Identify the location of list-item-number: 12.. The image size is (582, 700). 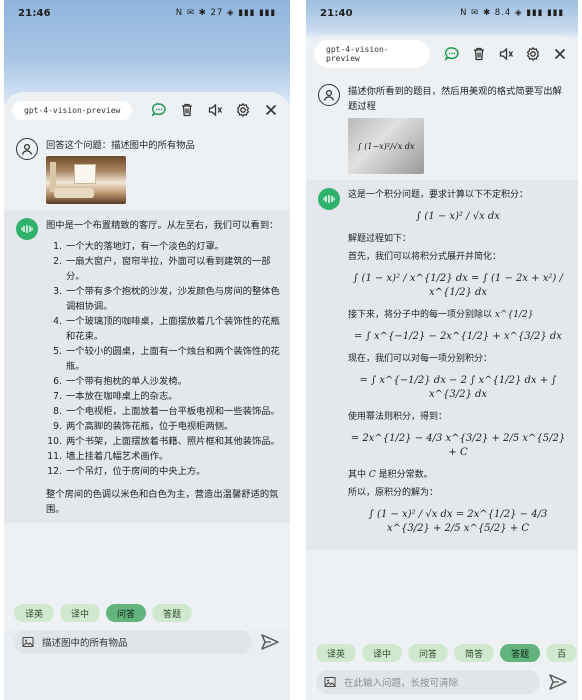
(54, 471).